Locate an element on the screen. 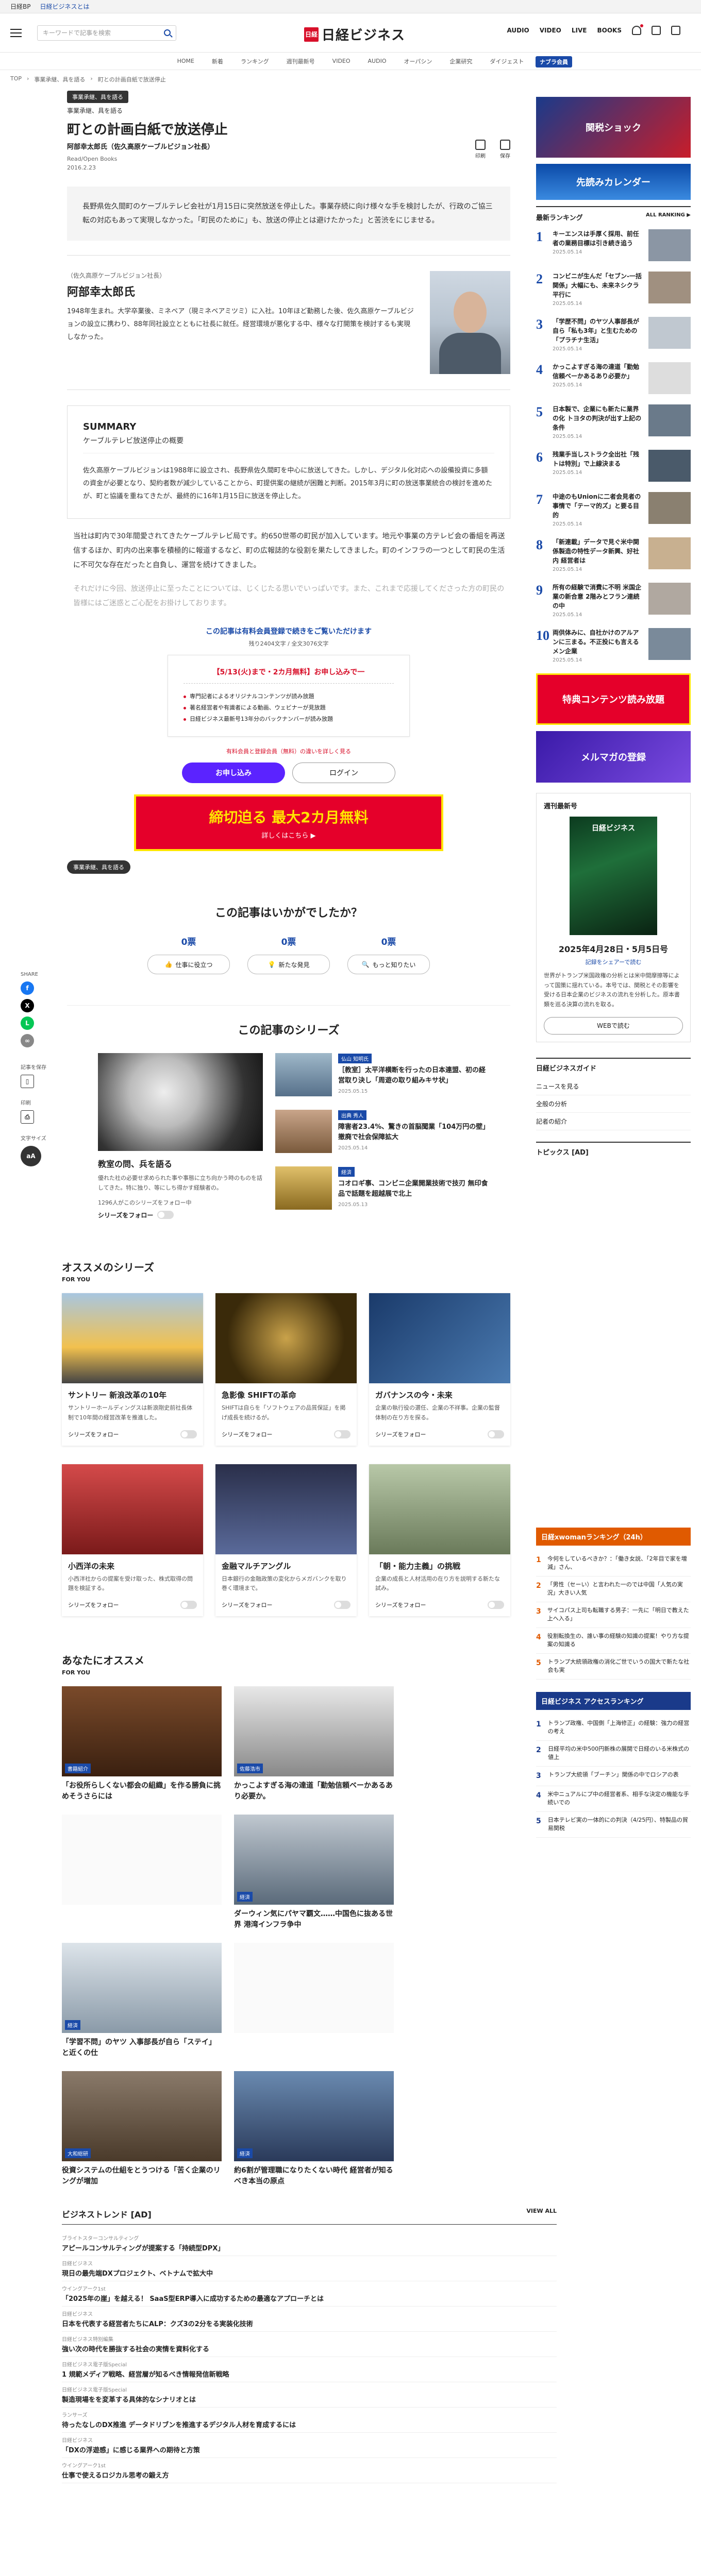 This screenshot has height=2576, width=701. x-icon: X is located at coordinates (27, 1005).